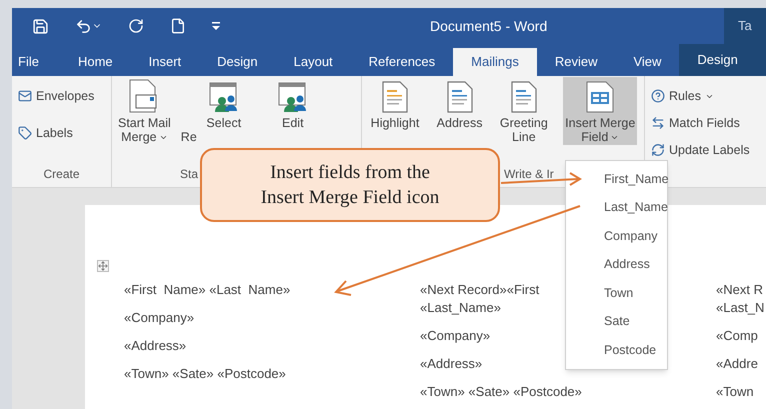 The image size is (766, 409). I want to click on group-label: Create, so click(61, 174).